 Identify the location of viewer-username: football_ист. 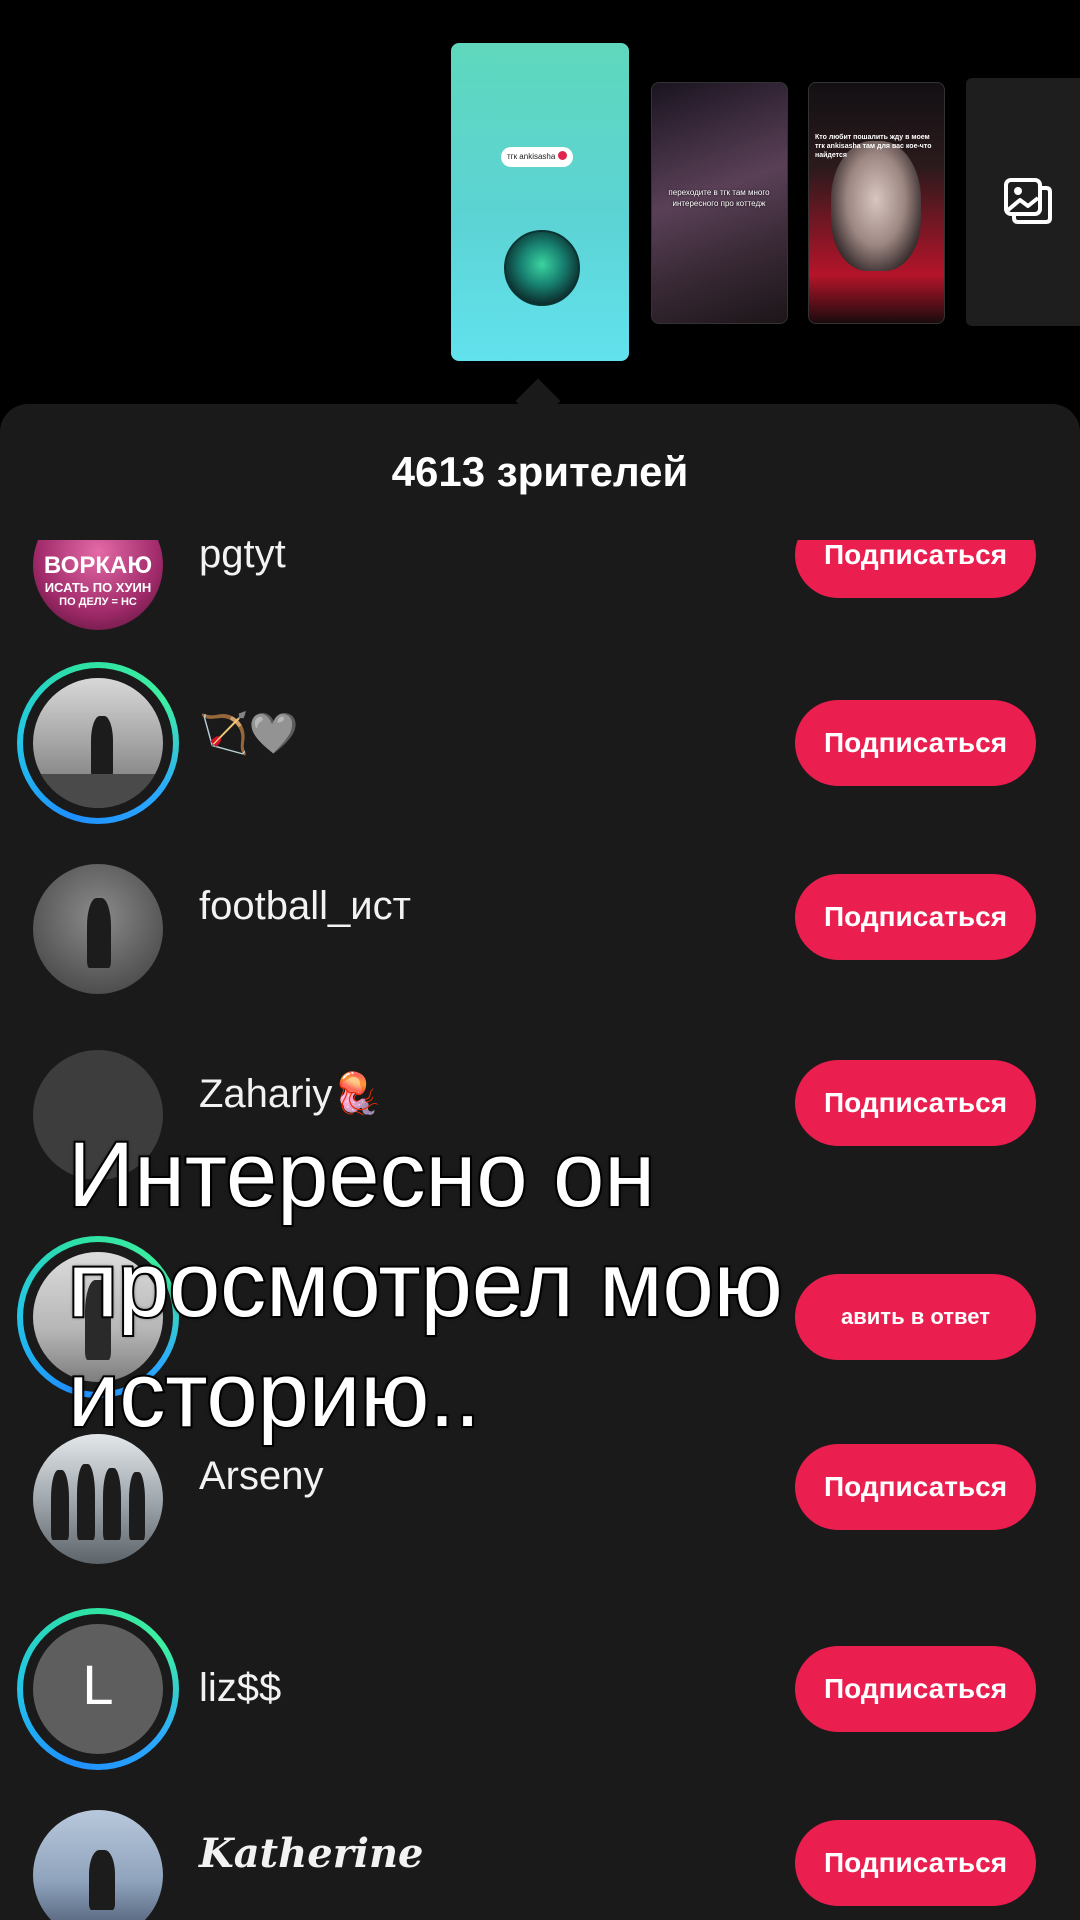
(305, 906).